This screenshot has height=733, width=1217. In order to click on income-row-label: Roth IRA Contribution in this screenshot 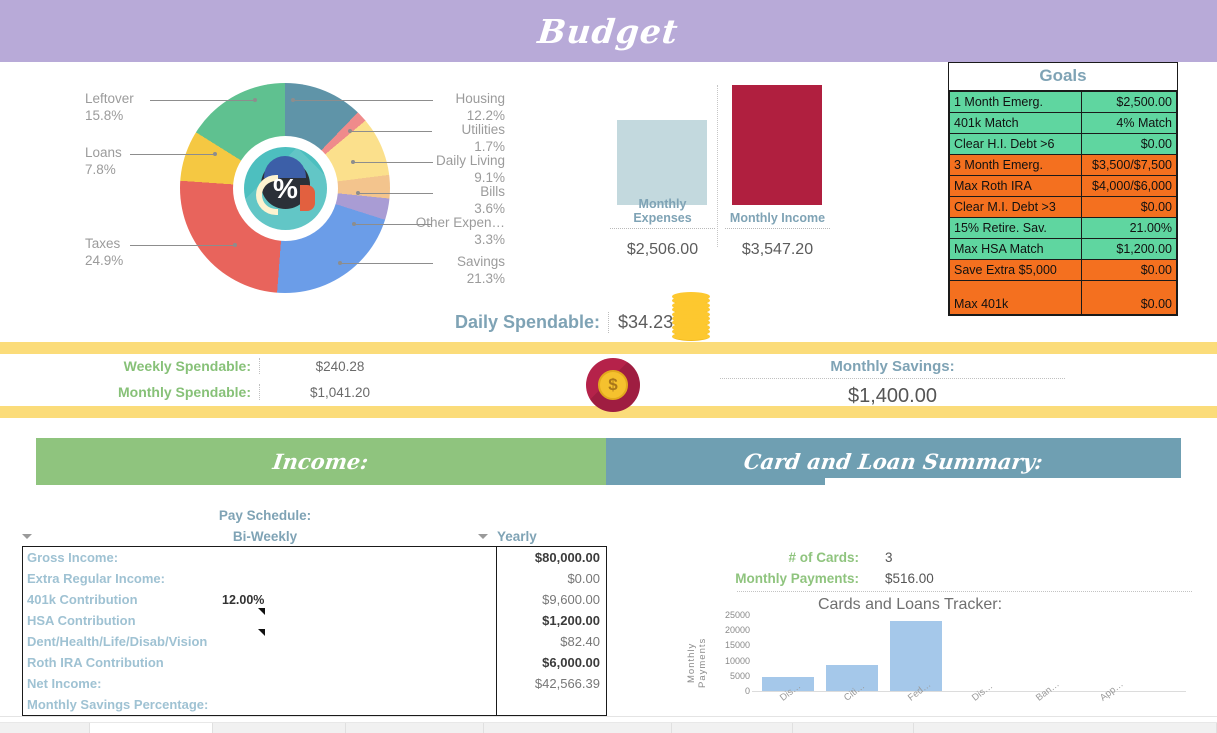, I will do `click(95, 662)`.